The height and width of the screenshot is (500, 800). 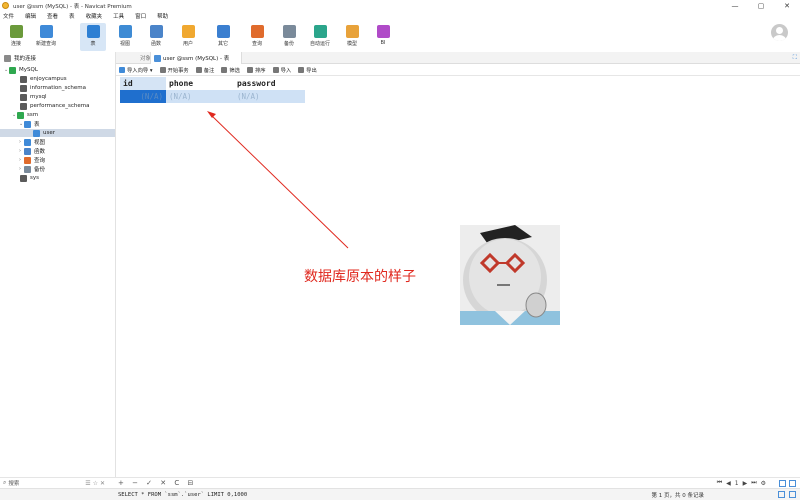 What do you see at coordinates (20, 115) in the screenshot?
I see `database-open-icon` at bounding box center [20, 115].